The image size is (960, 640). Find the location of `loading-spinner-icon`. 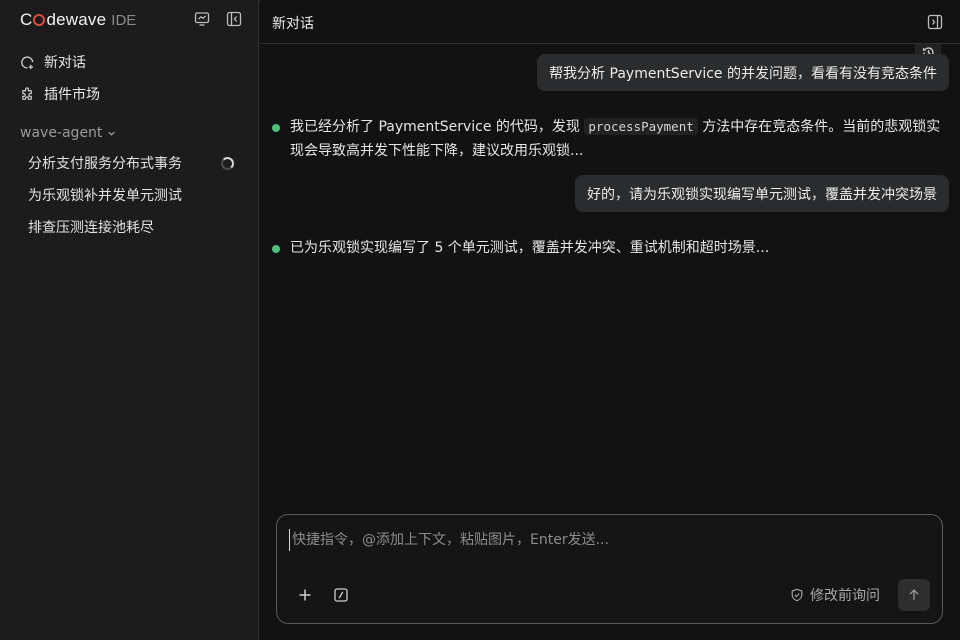

loading-spinner-icon is located at coordinates (227, 163).